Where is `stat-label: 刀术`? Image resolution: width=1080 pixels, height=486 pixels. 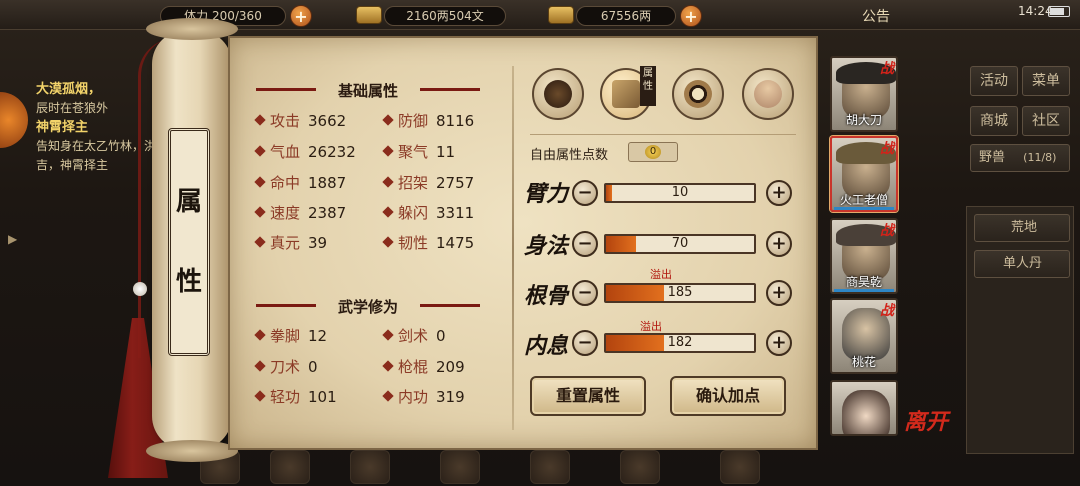
stat-label: 刀术 is located at coordinates (285, 367).